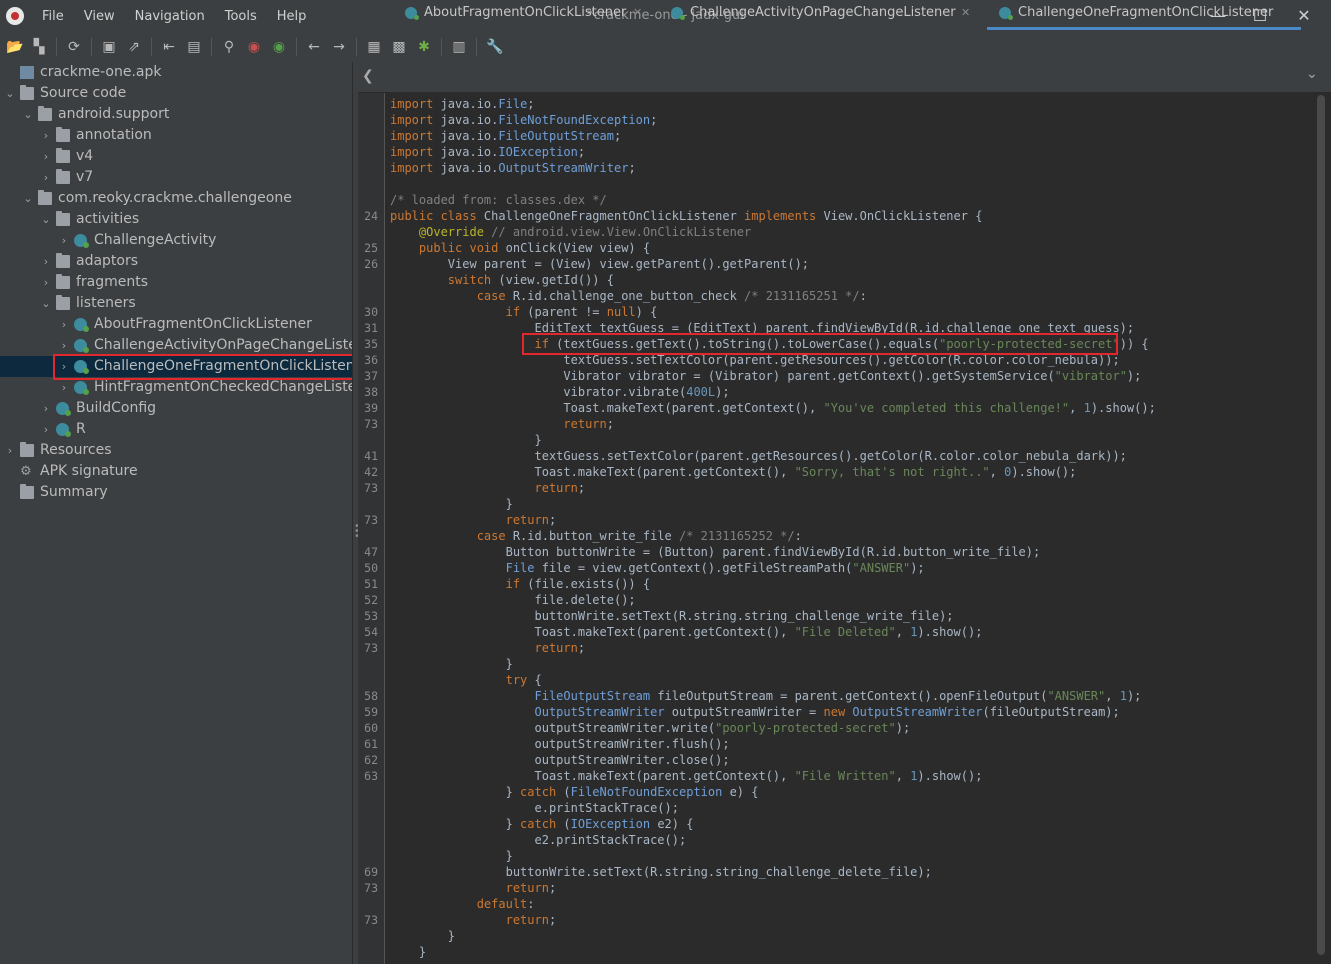 The image size is (1331, 964). I want to click on code-line: public void onClick(View view) {, so click(520, 248).